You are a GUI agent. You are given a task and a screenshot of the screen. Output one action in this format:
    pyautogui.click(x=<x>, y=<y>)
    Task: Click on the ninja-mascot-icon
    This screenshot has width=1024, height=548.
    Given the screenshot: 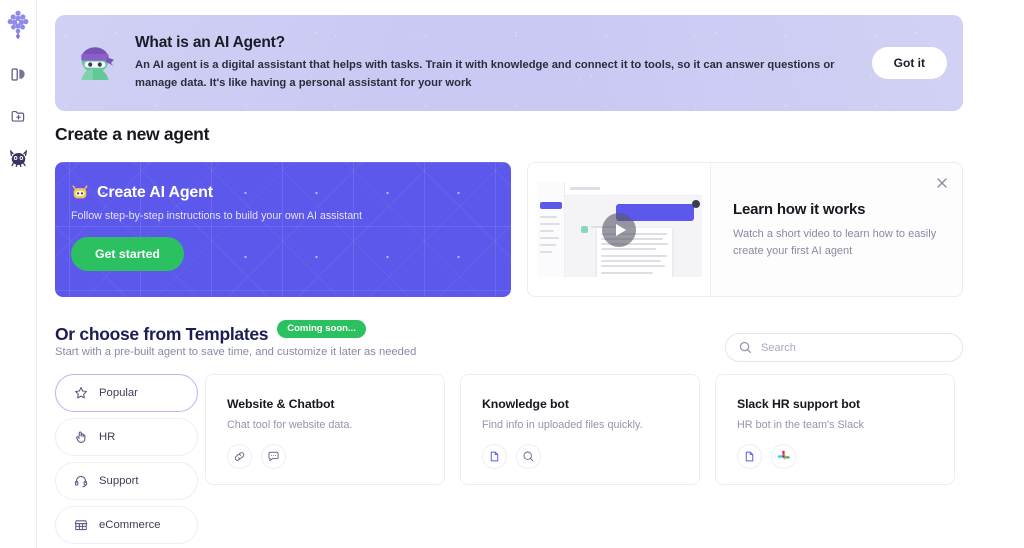 What is the action you would take?
    pyautogui.click(x=95, y=63)
    